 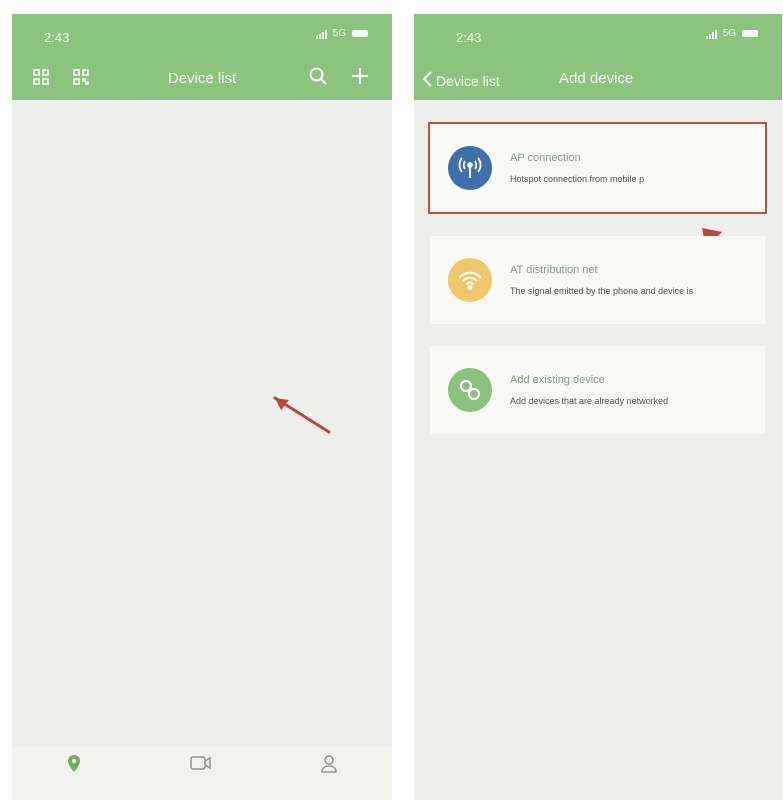 I want to click on wifi-icon, so click(x=470, y=280).